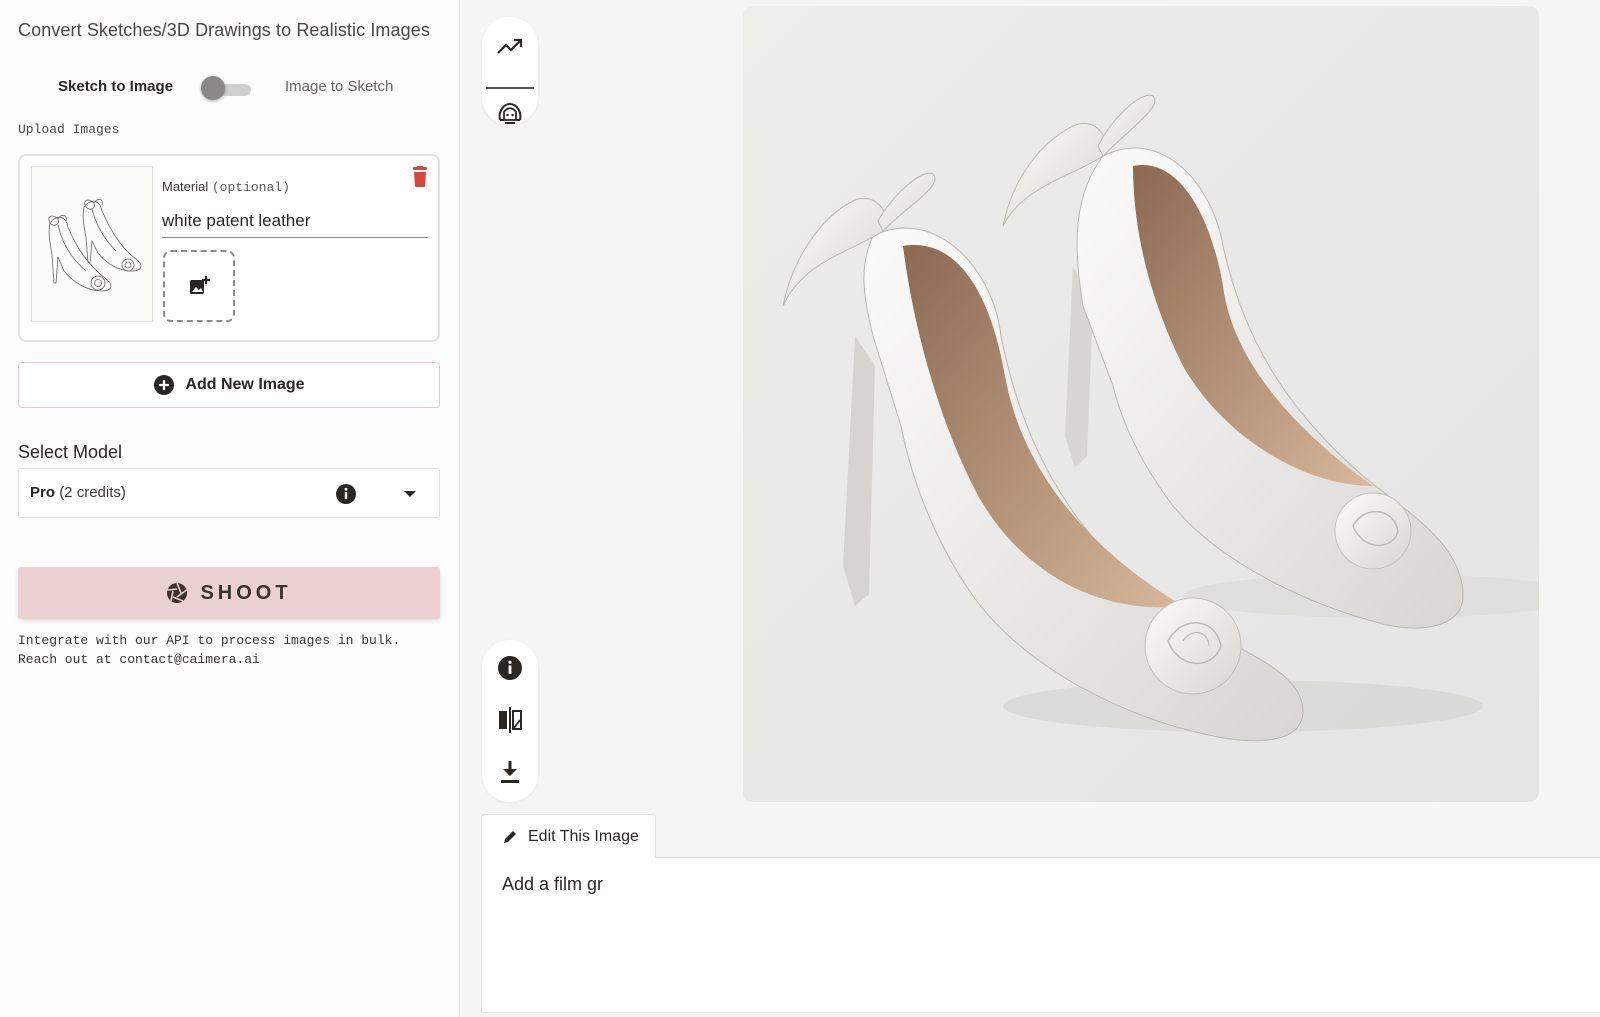 The height and width of the screenshot is (1017, 1600). What do you see at coordinates (70, 452) in the screenshot?
I see `select-model-label: Select Model` at bounding box center [70, 452].